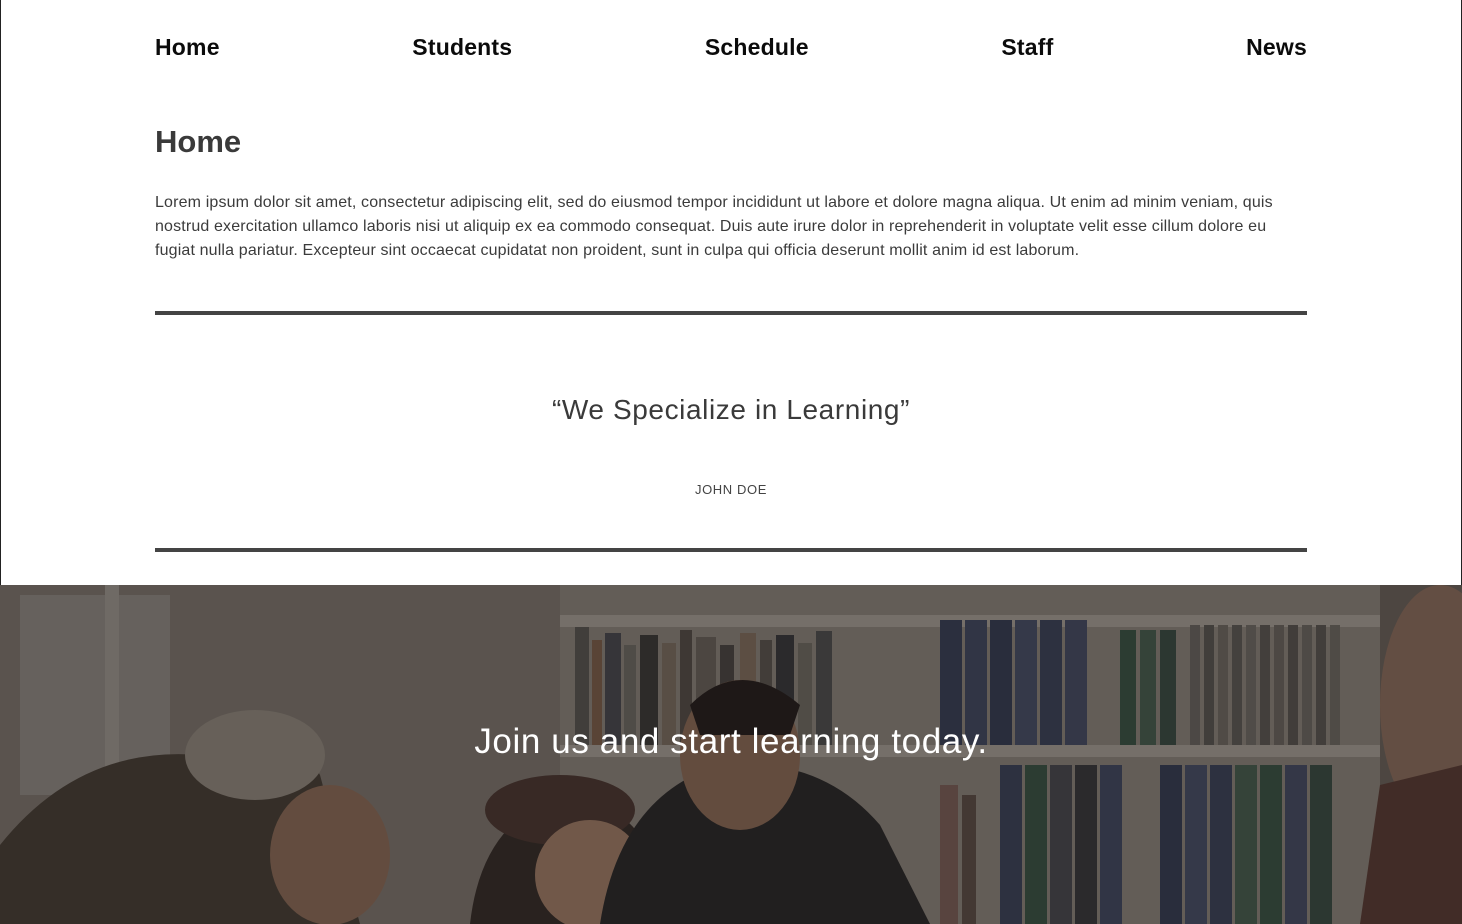  What do you see at coordinates (731, 741) in the screenshot?
I see `hero-heading: Join us and start learning today.` at bounding box center [731, 741].